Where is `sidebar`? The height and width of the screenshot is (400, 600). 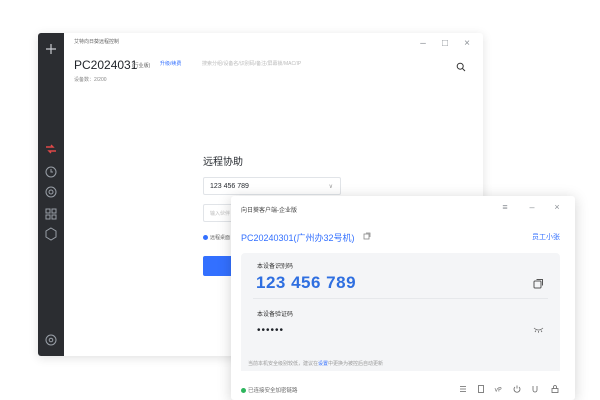
sidebar is located at coordinates (51, 194).